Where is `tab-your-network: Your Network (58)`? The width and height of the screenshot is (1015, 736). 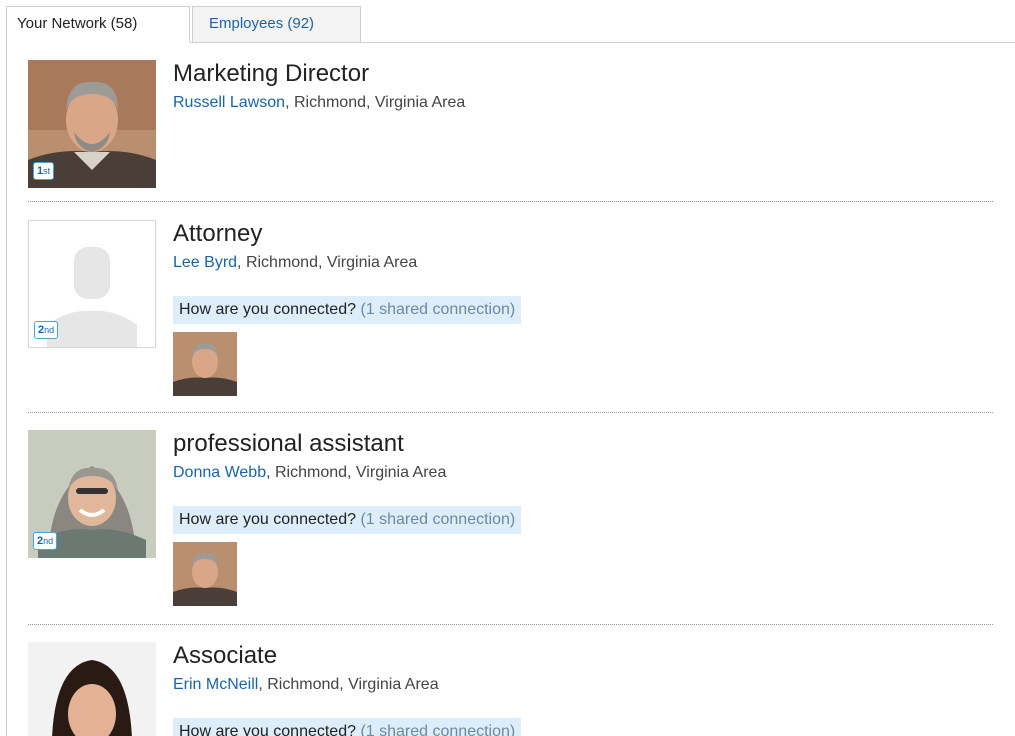
tab-your-network: Your Network (58) is located at coordinates (98, 24).